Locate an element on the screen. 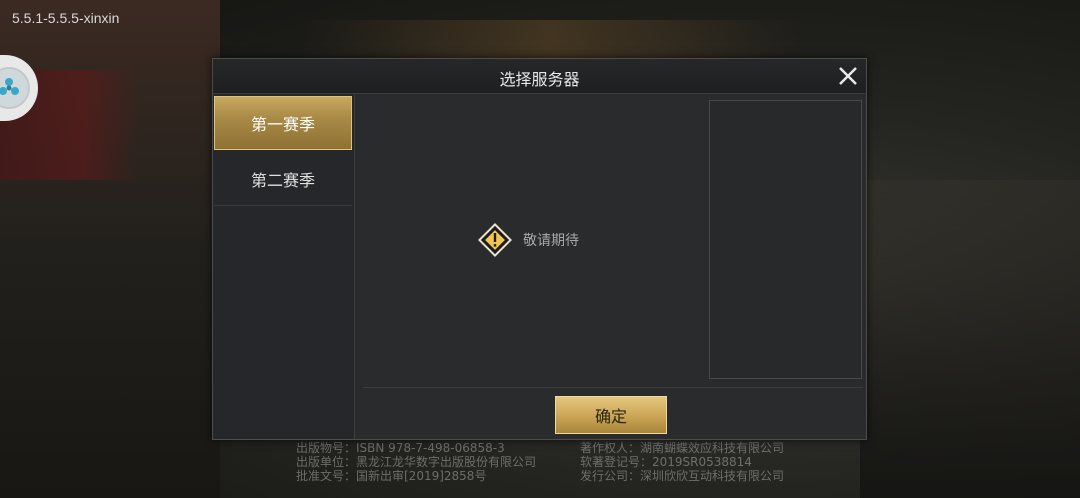 This screenshot has height=498, width=1080. close-button is located at coordinates (848, 76).